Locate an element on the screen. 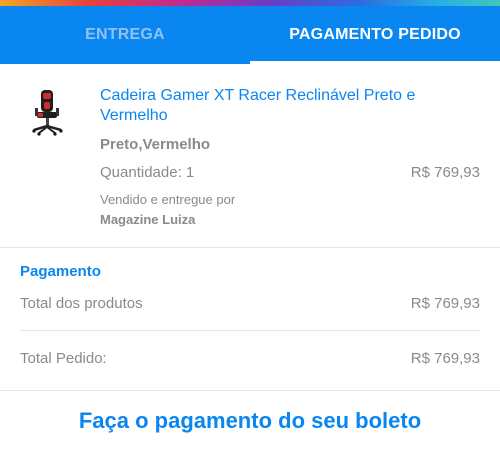  pay-boleto-button: Faça o pagamento do seu boleto is located at coordinates (250, 421).